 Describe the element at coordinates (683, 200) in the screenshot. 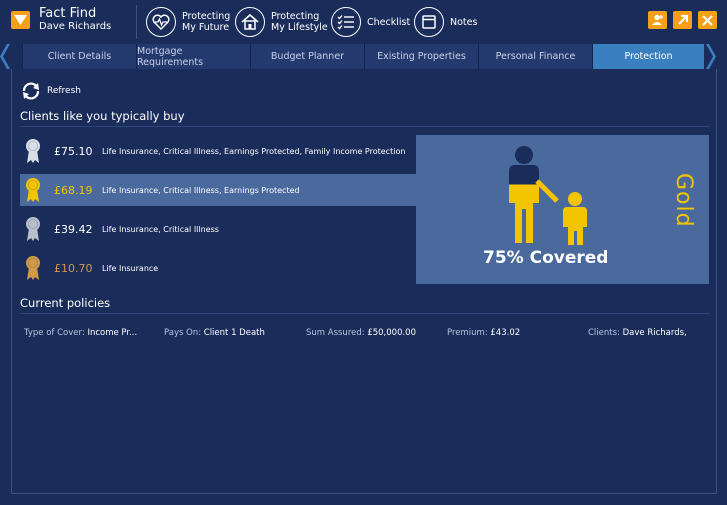

I see `cover-level: Gold` at that location.